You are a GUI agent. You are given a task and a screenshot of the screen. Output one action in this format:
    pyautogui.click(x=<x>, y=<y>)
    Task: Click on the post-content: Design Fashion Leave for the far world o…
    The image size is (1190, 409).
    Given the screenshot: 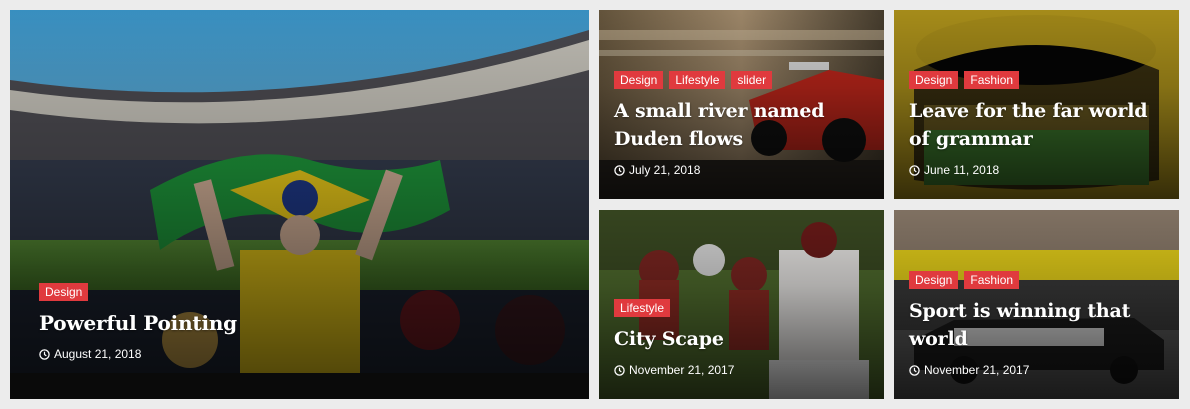 What is the action you would take?
    pyautogui.click(x=1039, y=124)
    